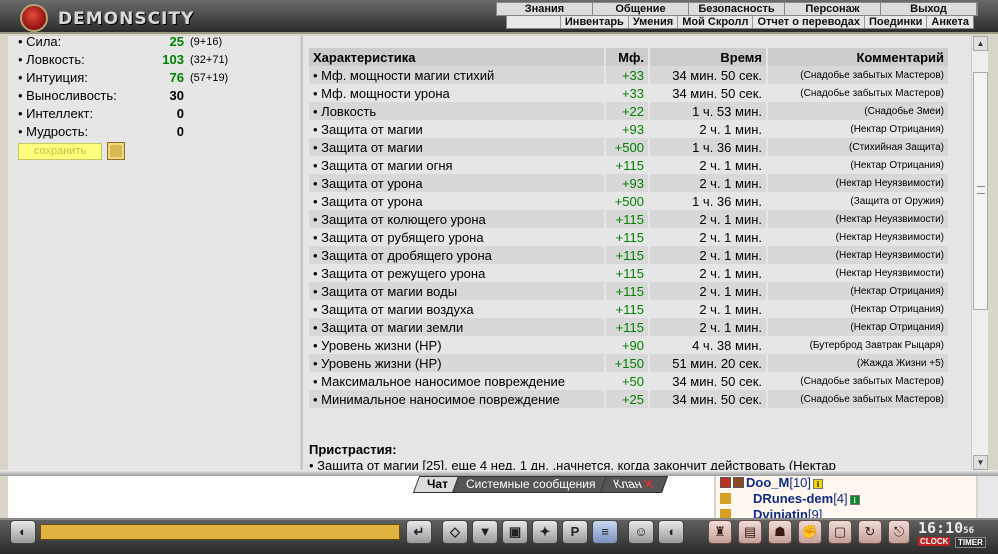 The image size is (998, 554). What do you see at coordinates (980, 43) in the screenshot?
I see `scroll-up-icon: ▲` at bounding box center [980, 43].